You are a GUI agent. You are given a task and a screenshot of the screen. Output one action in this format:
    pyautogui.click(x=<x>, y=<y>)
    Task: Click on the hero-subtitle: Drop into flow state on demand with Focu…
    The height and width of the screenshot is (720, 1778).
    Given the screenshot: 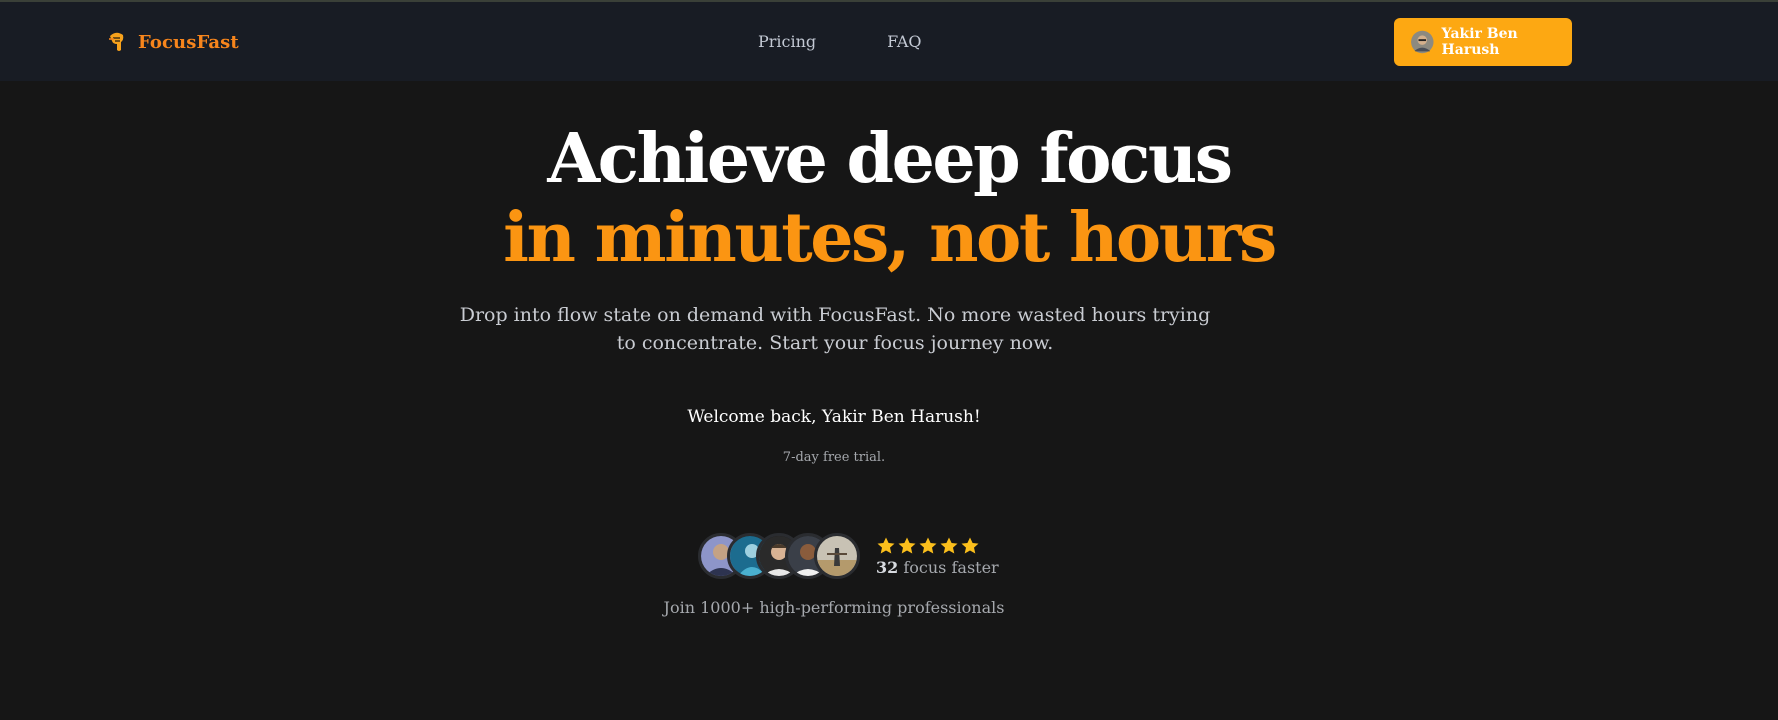 What is the action you would take?
    pyautogui.click(x=835, y=329)
    